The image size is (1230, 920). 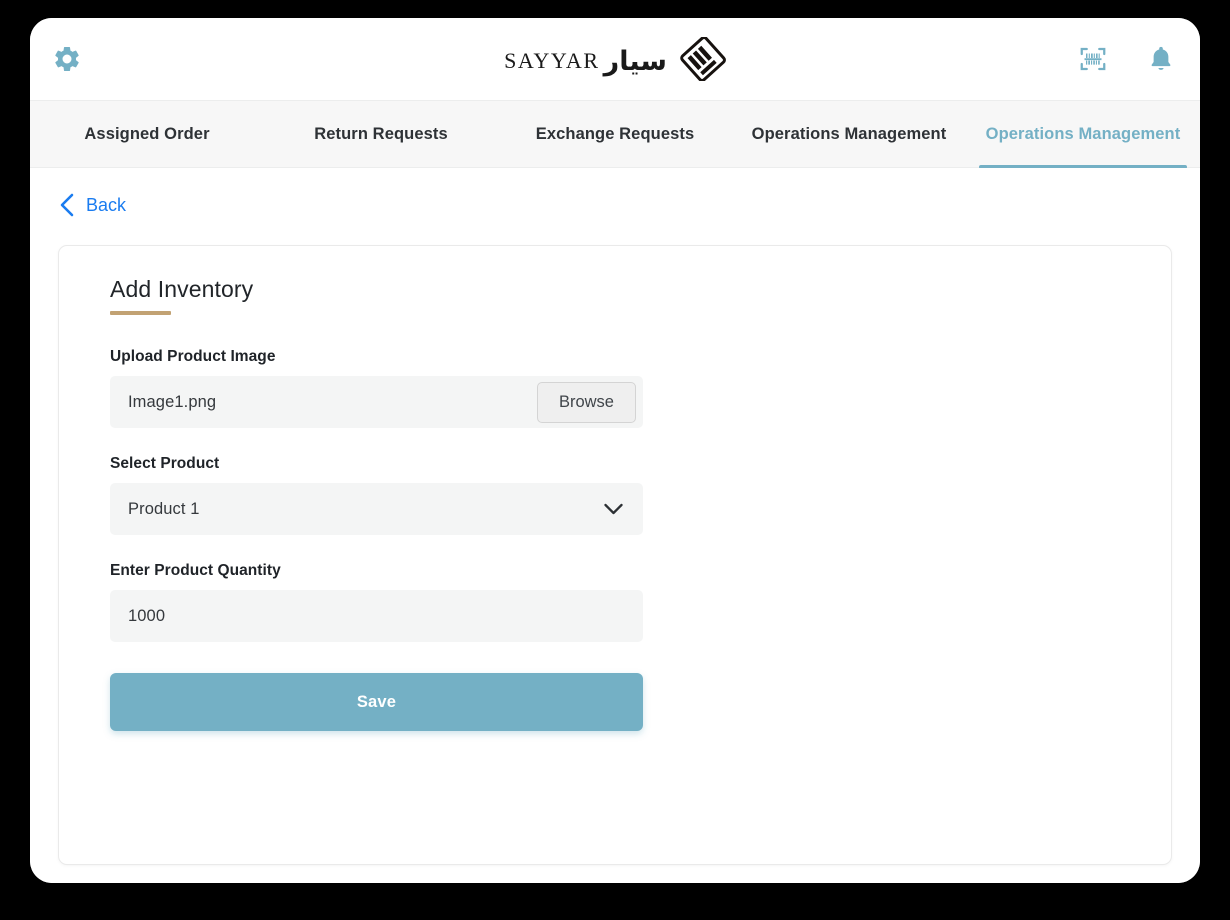 I want to click on browse-button-label: Browse, so click(x=586, y=401).